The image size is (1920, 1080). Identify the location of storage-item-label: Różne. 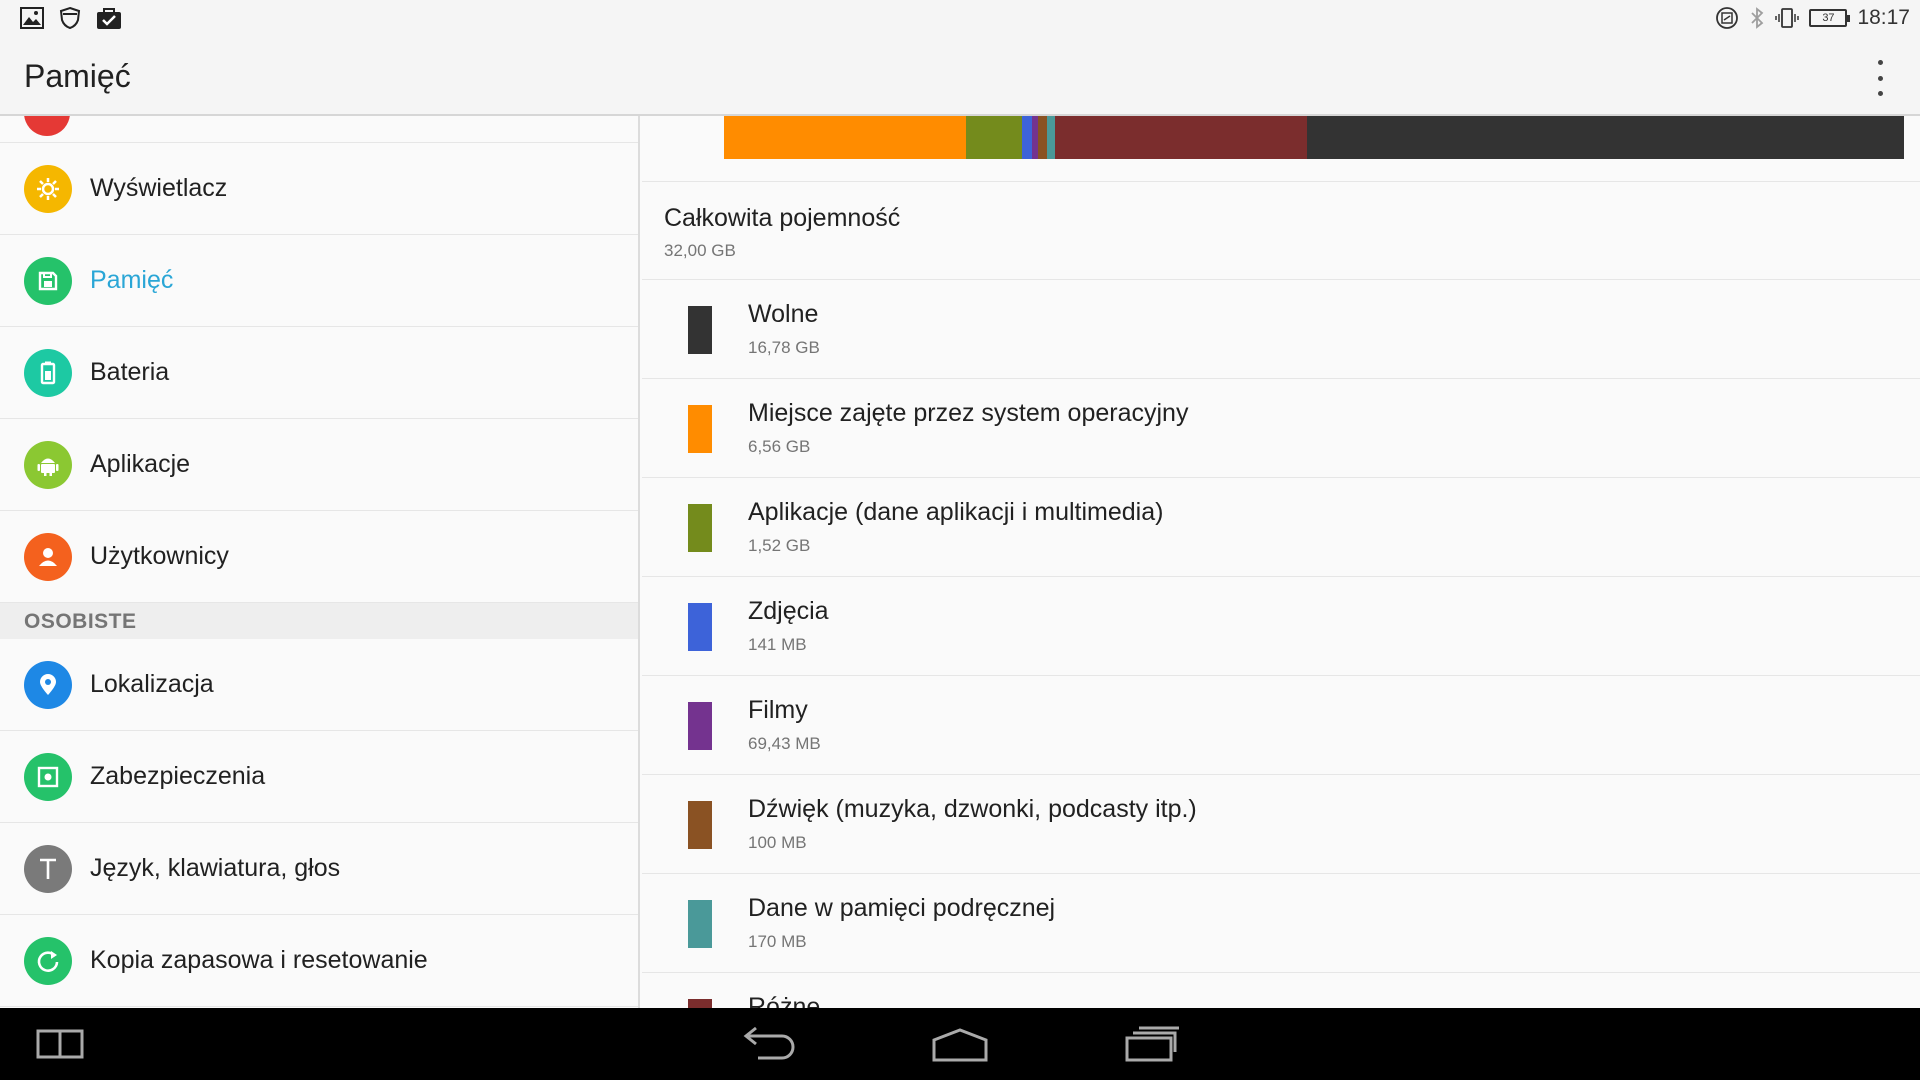
(784, 1000).